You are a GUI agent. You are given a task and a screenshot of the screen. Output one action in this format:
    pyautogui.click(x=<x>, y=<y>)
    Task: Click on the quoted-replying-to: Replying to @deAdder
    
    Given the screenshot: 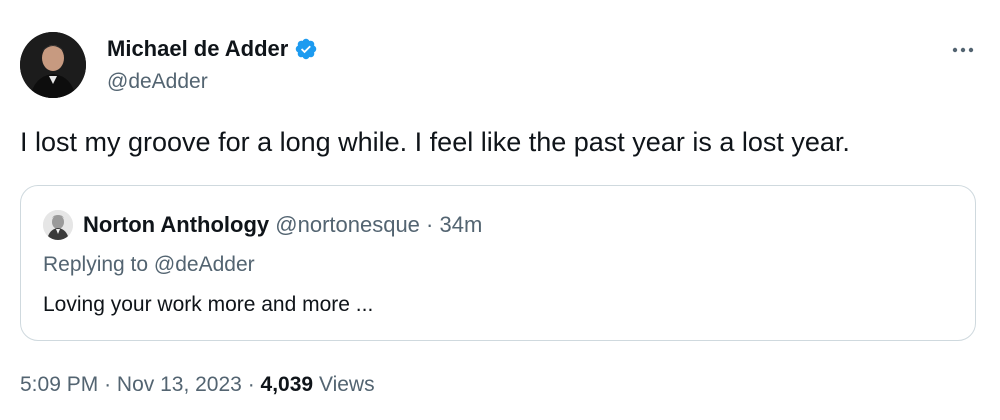 What is the action you would take?
    pyautogui.click(x=149, y=264)
    